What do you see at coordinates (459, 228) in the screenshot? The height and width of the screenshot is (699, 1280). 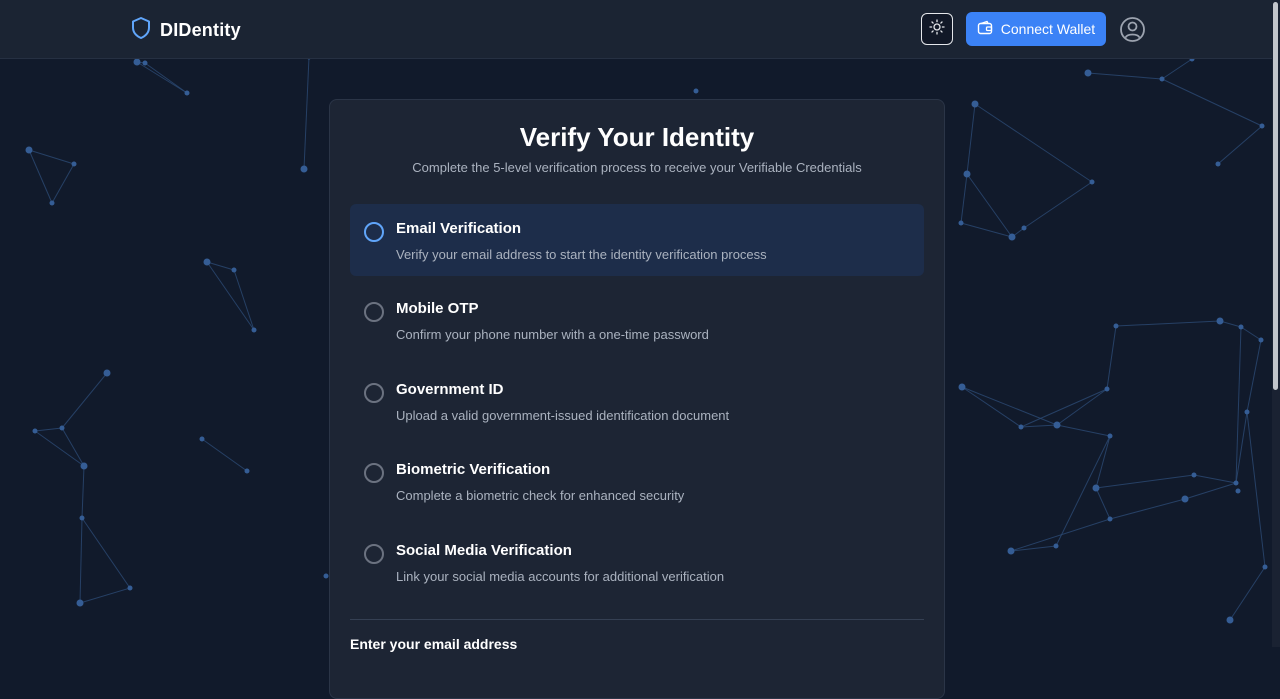 I see `step-title: Email Verification` at bounding box center [459, 228].